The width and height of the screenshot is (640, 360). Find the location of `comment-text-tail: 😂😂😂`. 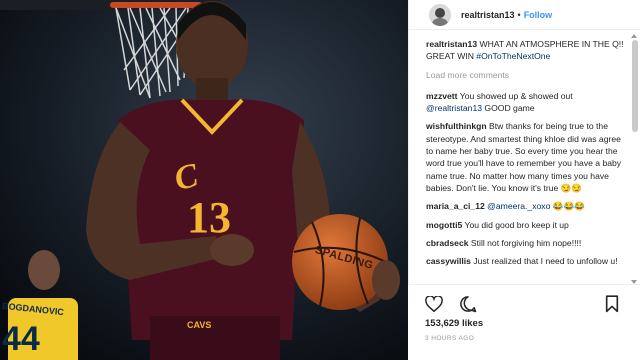

comment-text-tail: 😂😂😂 is located at coordinates (568, 206).